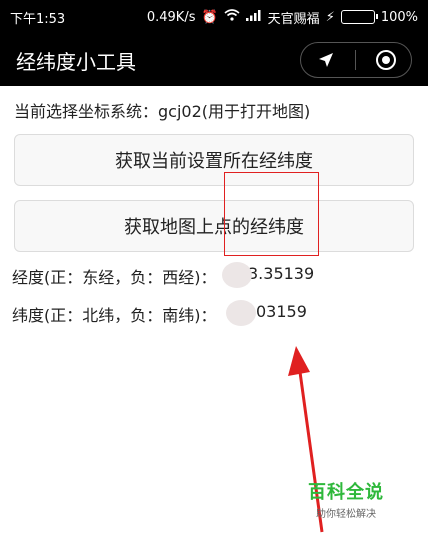 This screenshot has width=428, height=546. What do you see at coordinates (346, 514) in the screenshot?
I see `watermark-slogan: 助你轻松解决` at bounding box center [346, 514].